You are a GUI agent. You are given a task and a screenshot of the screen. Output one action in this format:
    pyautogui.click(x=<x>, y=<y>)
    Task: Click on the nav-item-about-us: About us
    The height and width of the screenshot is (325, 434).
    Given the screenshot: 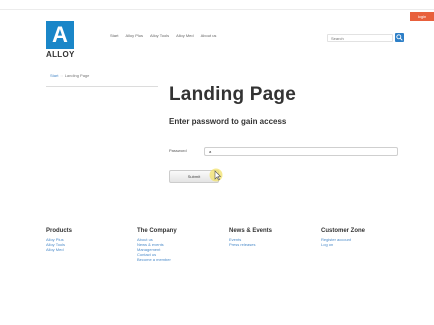 What is the action you would take?
    pyautogui.click(x=209, y=35)
    